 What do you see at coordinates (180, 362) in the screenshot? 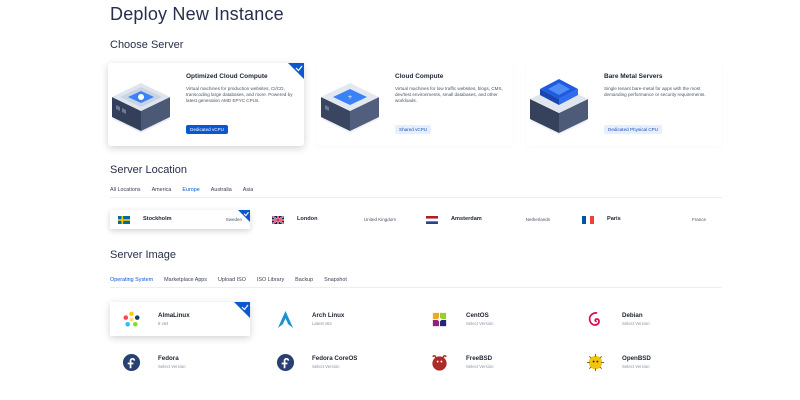
I see `os-card-fedora: Fedora Select Version` at bounding box center [180, 362].